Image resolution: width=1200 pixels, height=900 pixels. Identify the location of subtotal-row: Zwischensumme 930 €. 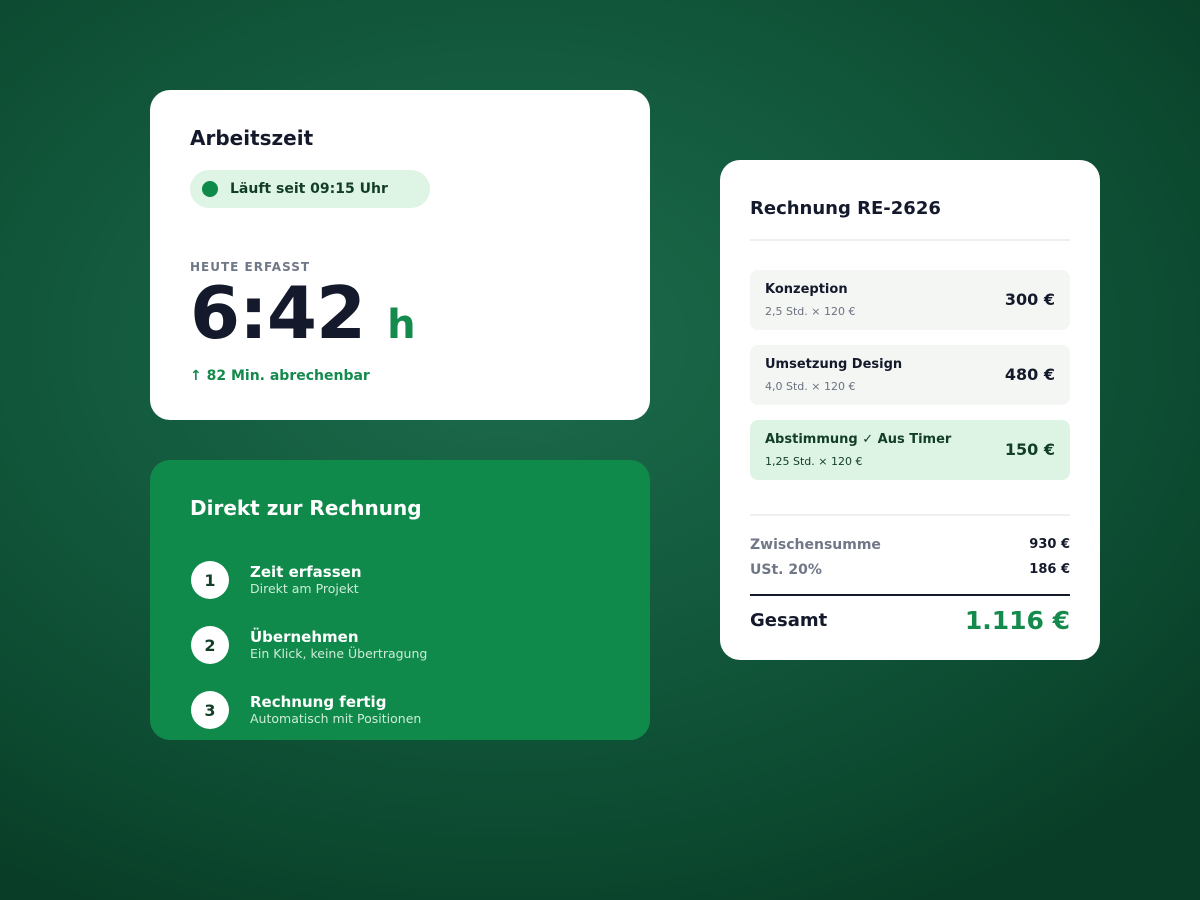
(910, 545).